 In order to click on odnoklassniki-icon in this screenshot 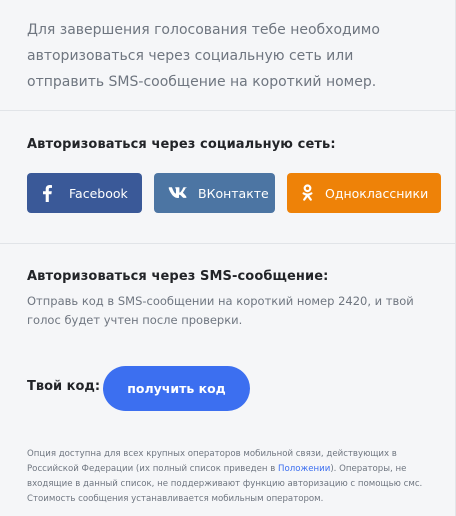, I will do `click(307, 193)`.